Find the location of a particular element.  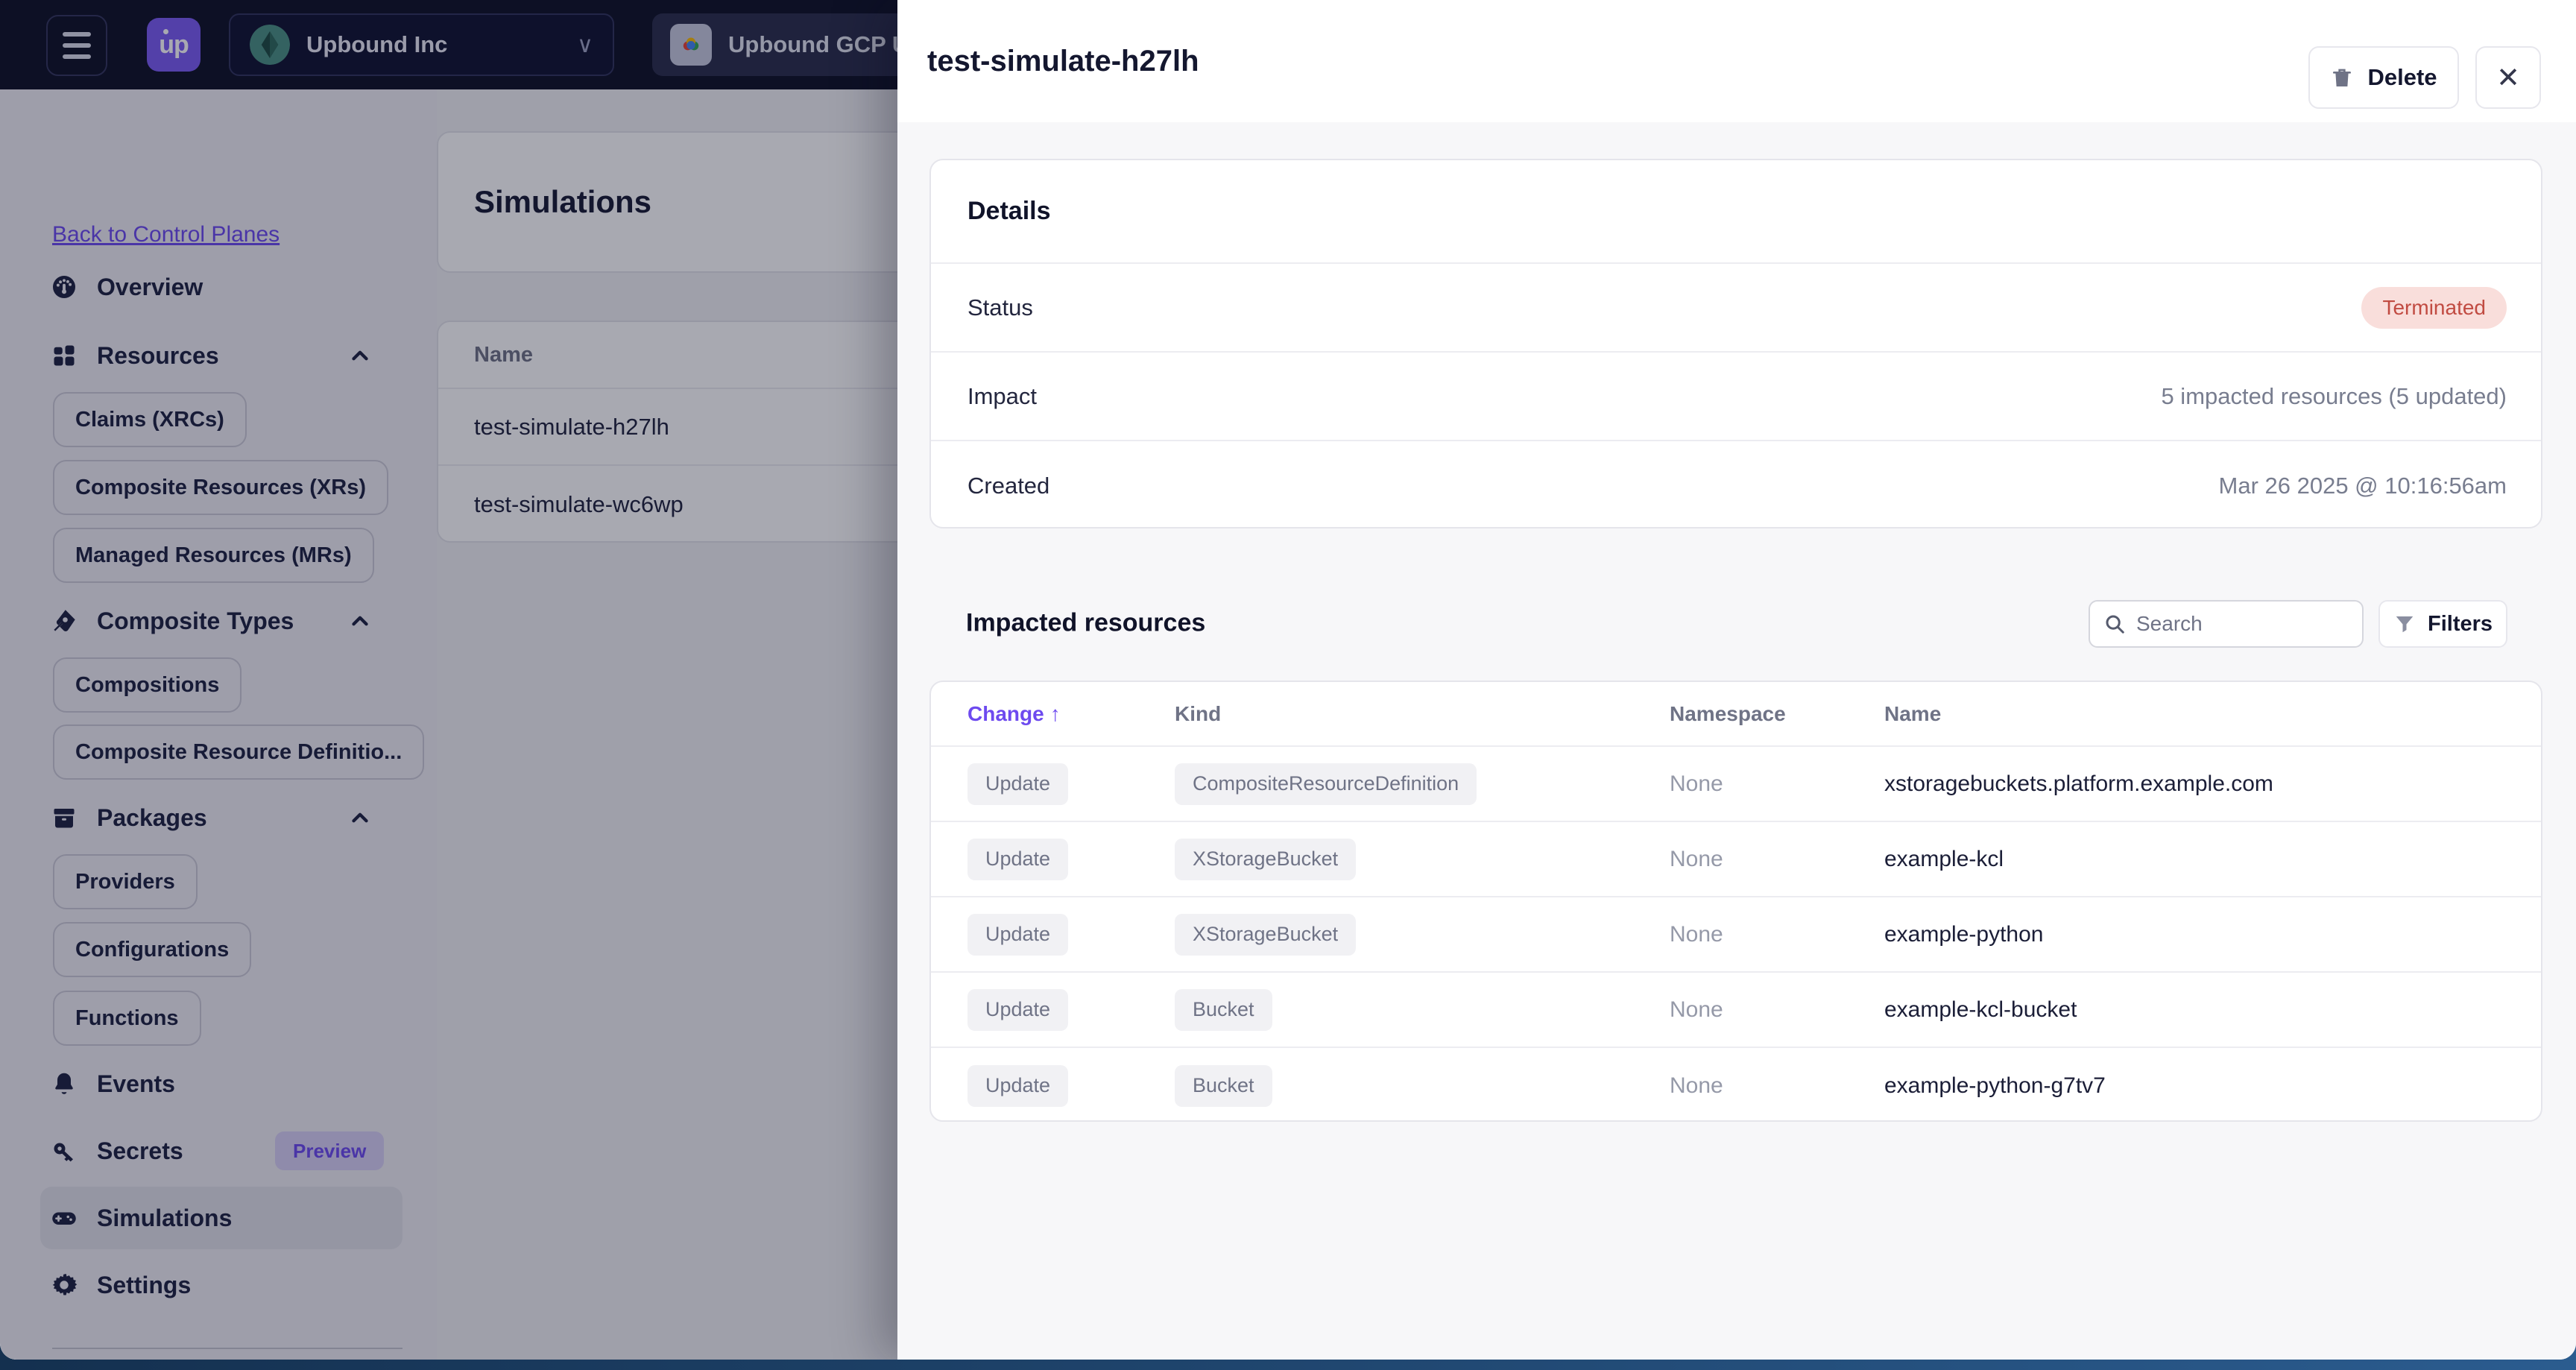

detail-row-created: Created Mar 26 2025 @ 10:16:56am is located at coordinates (1736, 484).